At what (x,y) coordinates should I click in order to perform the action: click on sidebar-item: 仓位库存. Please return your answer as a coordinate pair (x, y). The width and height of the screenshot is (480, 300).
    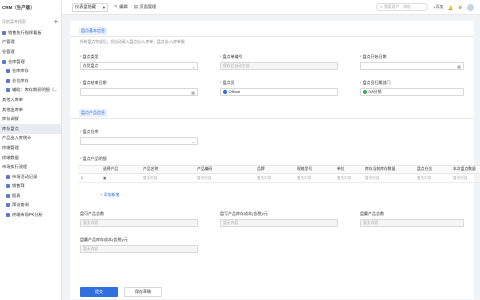
    Looking at the image, I should click on (30, 81).